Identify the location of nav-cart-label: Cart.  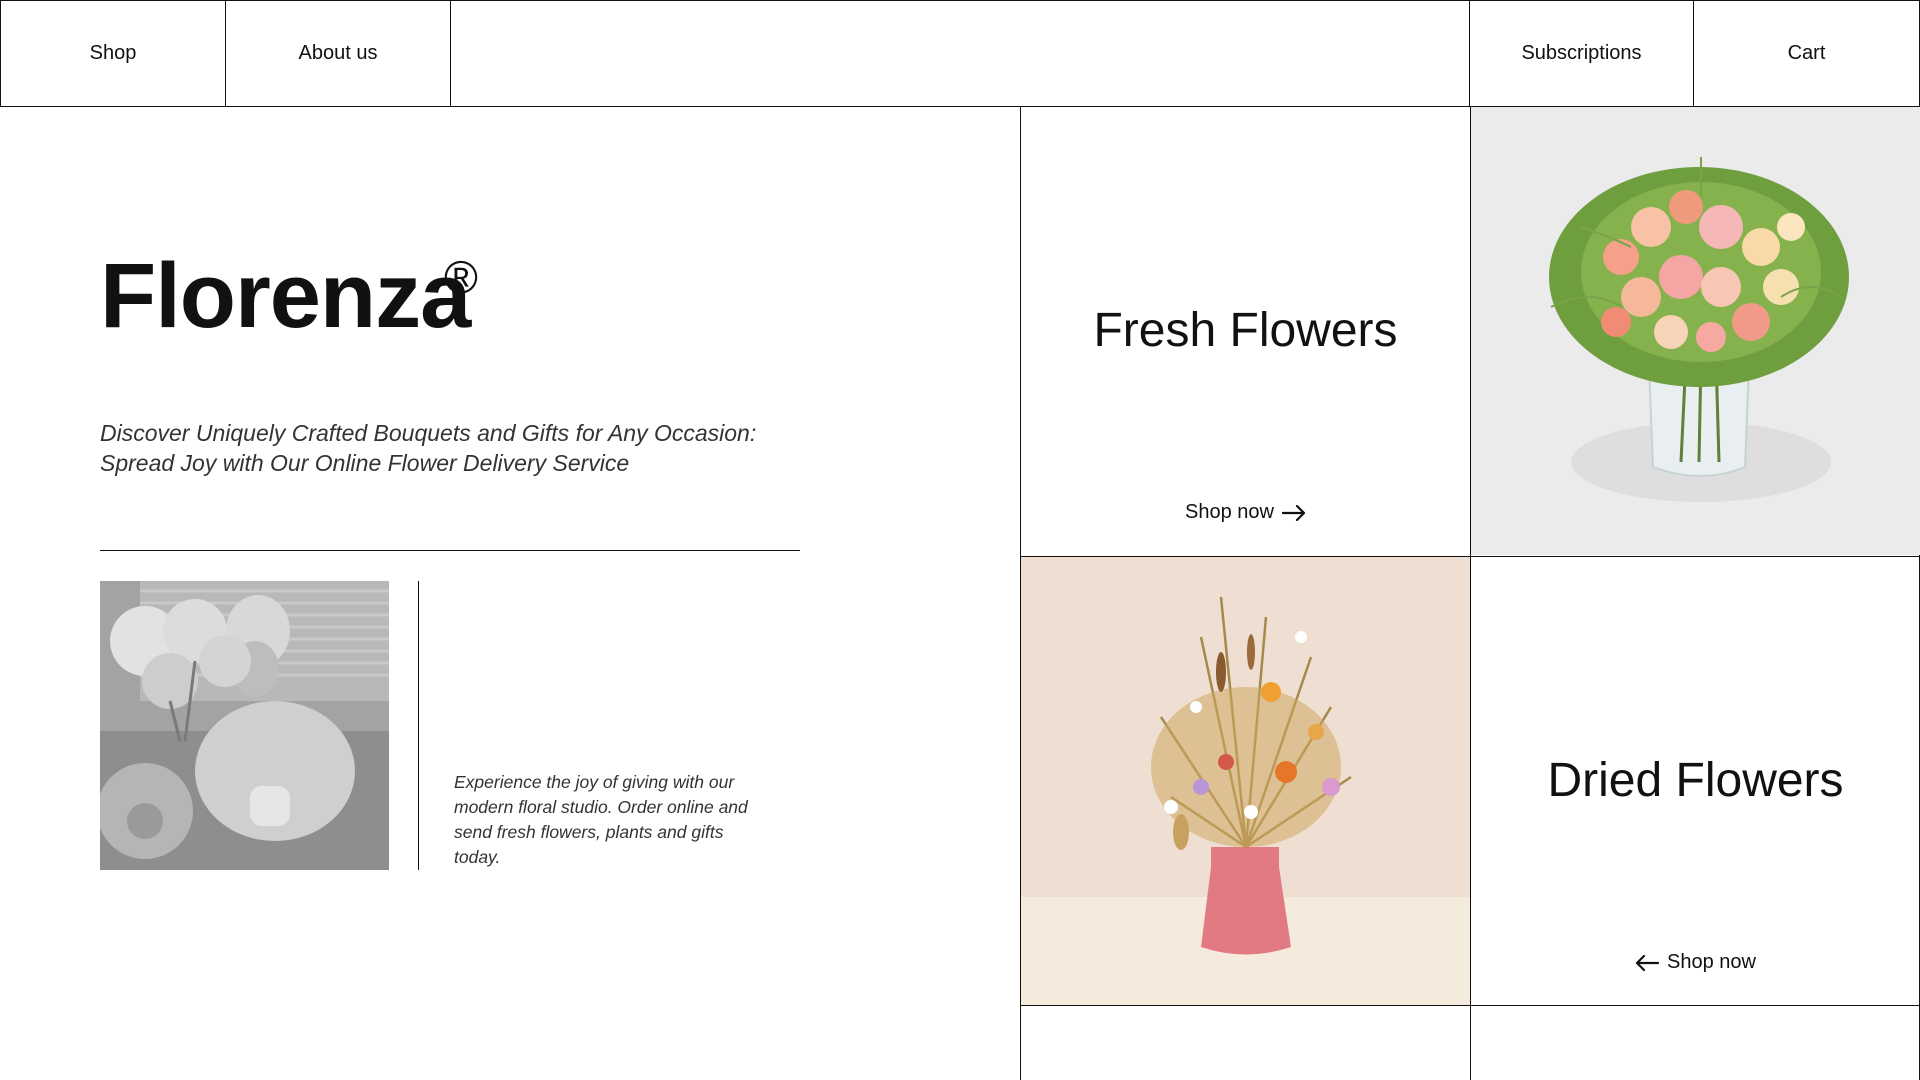
(1806, 53).